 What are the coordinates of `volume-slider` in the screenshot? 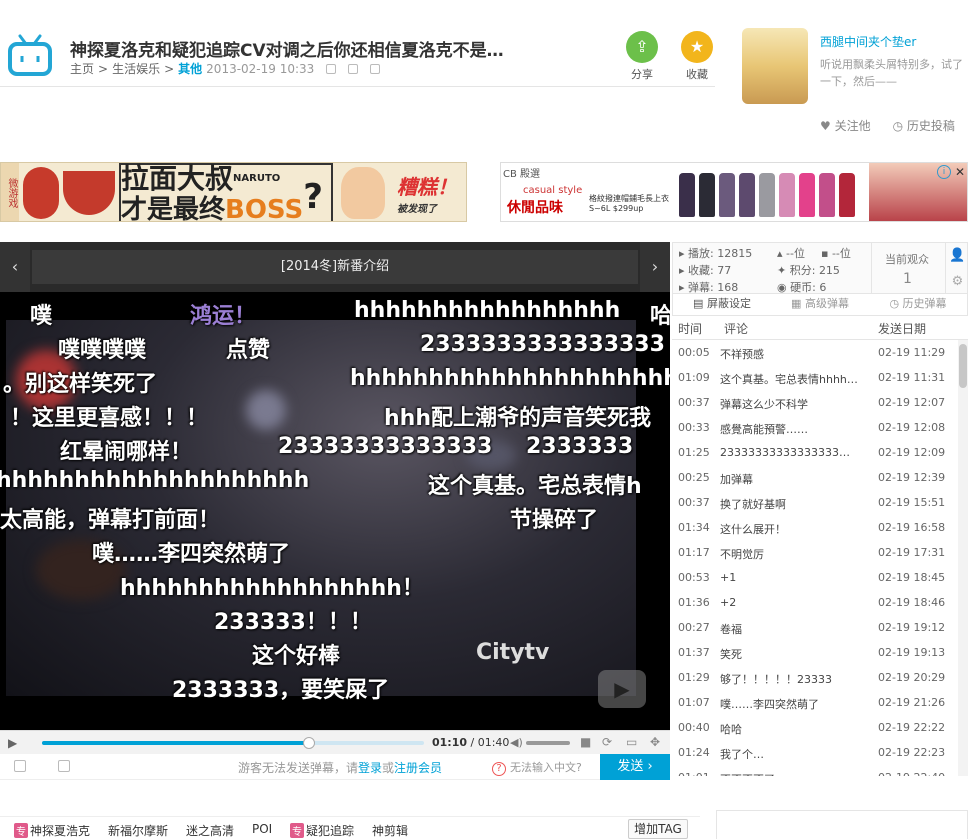 It's located at (548, 743).